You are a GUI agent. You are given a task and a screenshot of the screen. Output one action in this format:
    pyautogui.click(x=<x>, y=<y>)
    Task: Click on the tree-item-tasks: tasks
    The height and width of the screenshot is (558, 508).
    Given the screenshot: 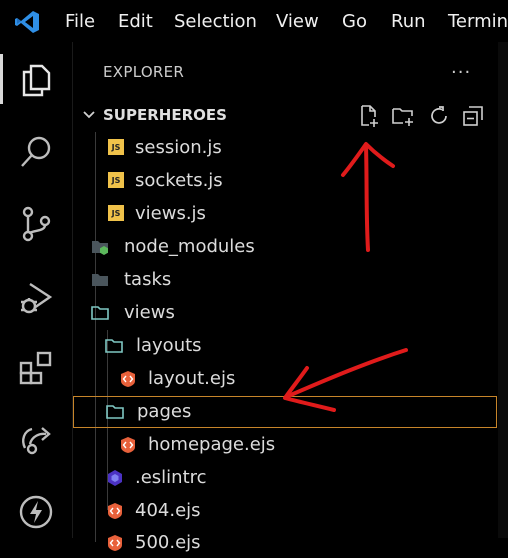 What is the action you would take?
    pyautogui.click(x=285, y=280)
    